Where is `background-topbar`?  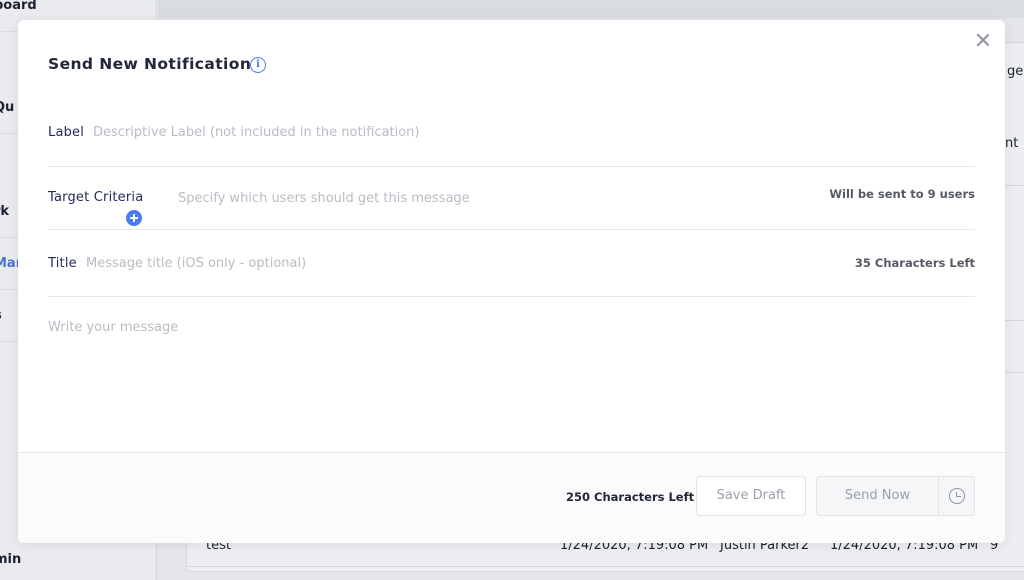
background-topbar is located at coordinates (591, 9).